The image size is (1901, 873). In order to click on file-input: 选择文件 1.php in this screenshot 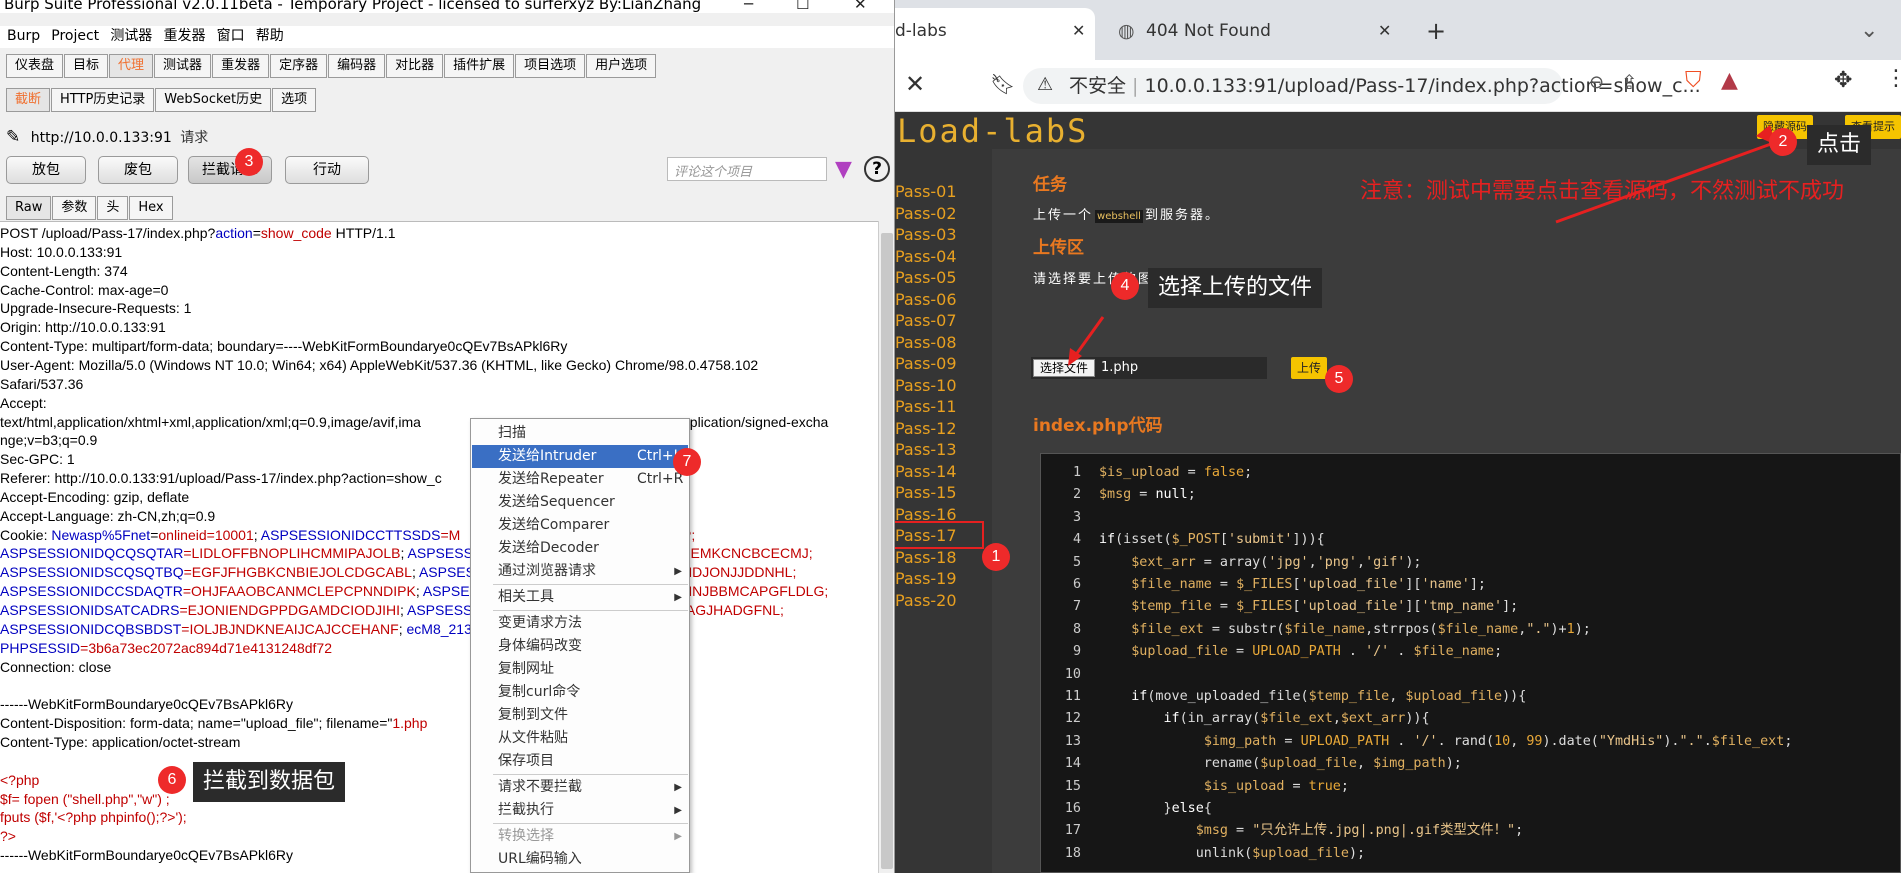, I will do `click(1149, 368)`.